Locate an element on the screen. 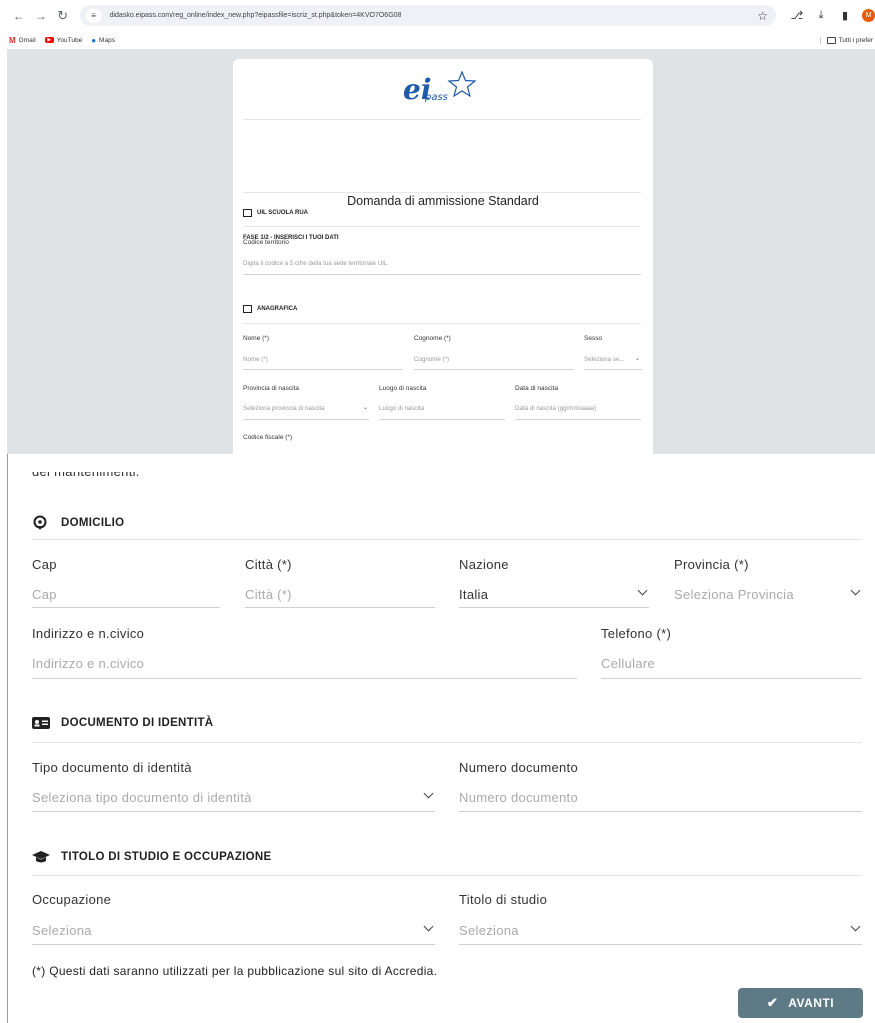 The height and width of the screenshot is (1023, 875). back-icon: ← is located at coordinates (19, 16).